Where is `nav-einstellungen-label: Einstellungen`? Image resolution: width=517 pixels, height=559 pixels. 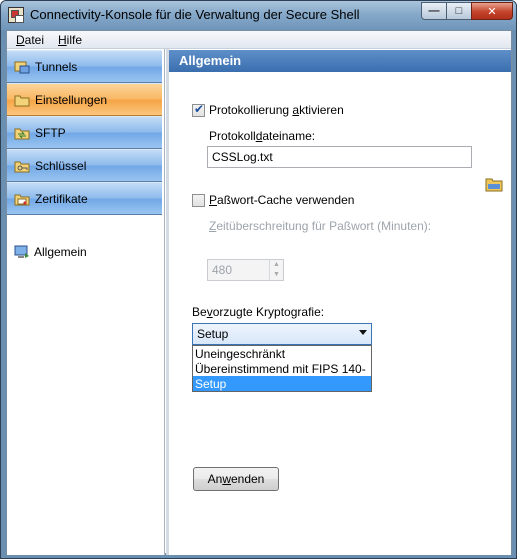
nav-einstellungen-label: Einstellungen is located at coordinates (71, 100).